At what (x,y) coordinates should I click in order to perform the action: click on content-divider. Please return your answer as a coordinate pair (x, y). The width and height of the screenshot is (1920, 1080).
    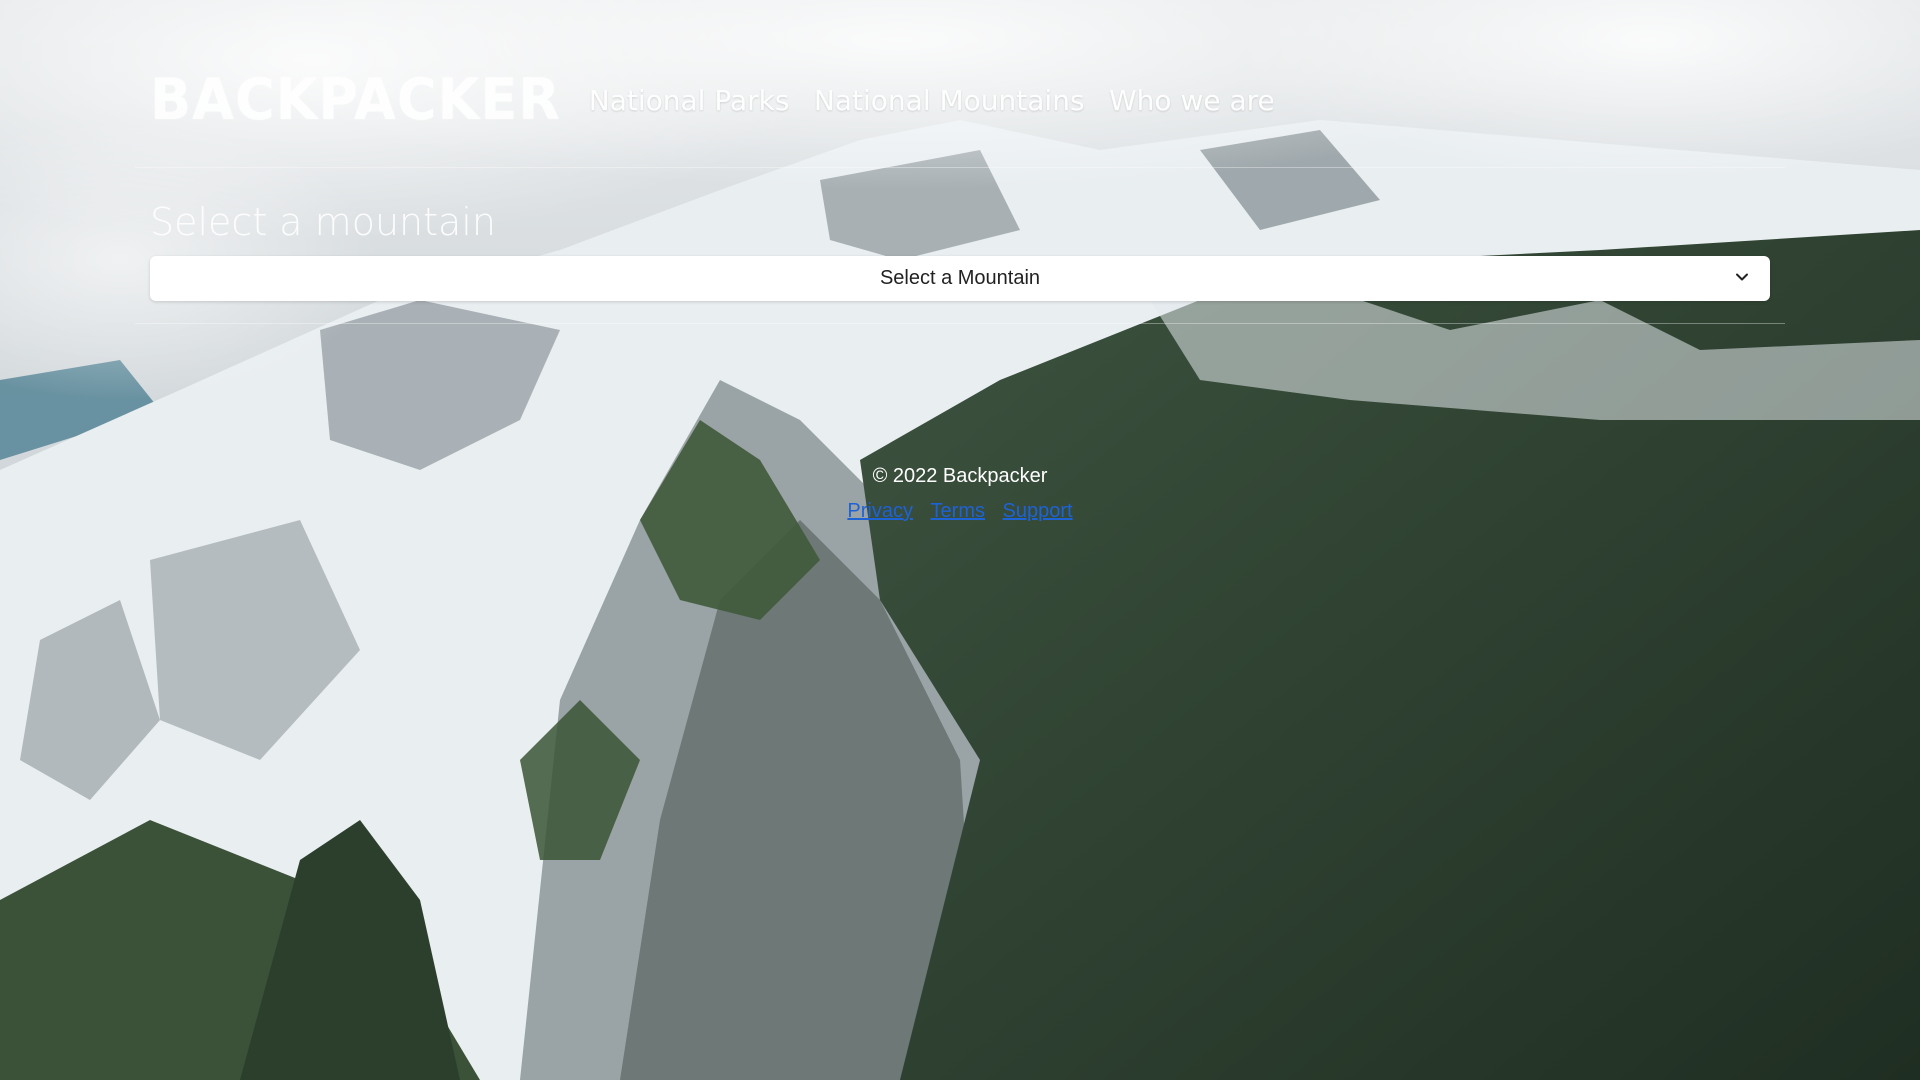
    Looking at the image, I should click on (960, 323).